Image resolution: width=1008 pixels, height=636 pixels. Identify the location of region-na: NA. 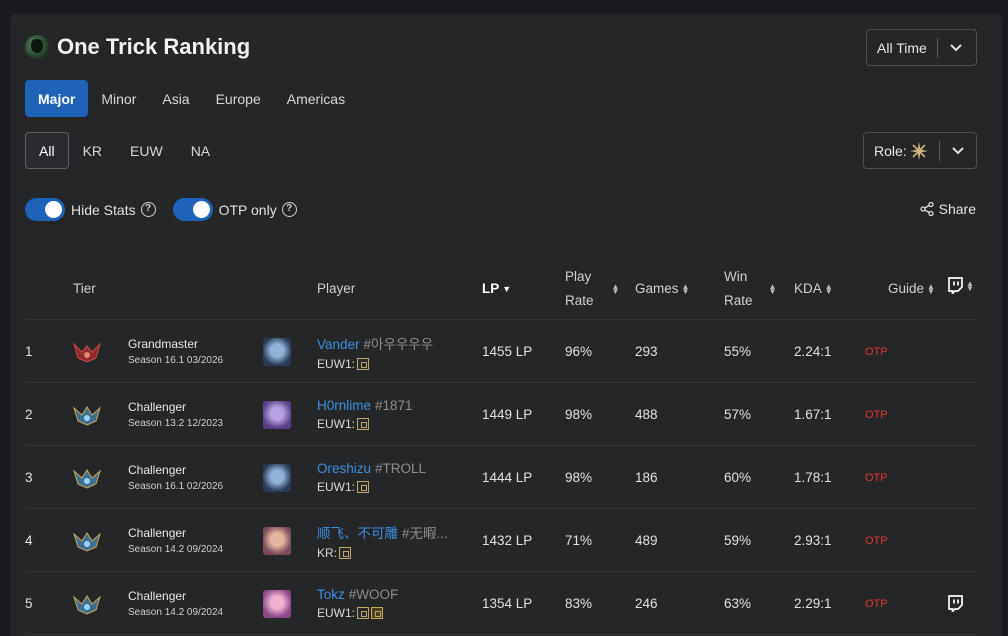
(200, 150).